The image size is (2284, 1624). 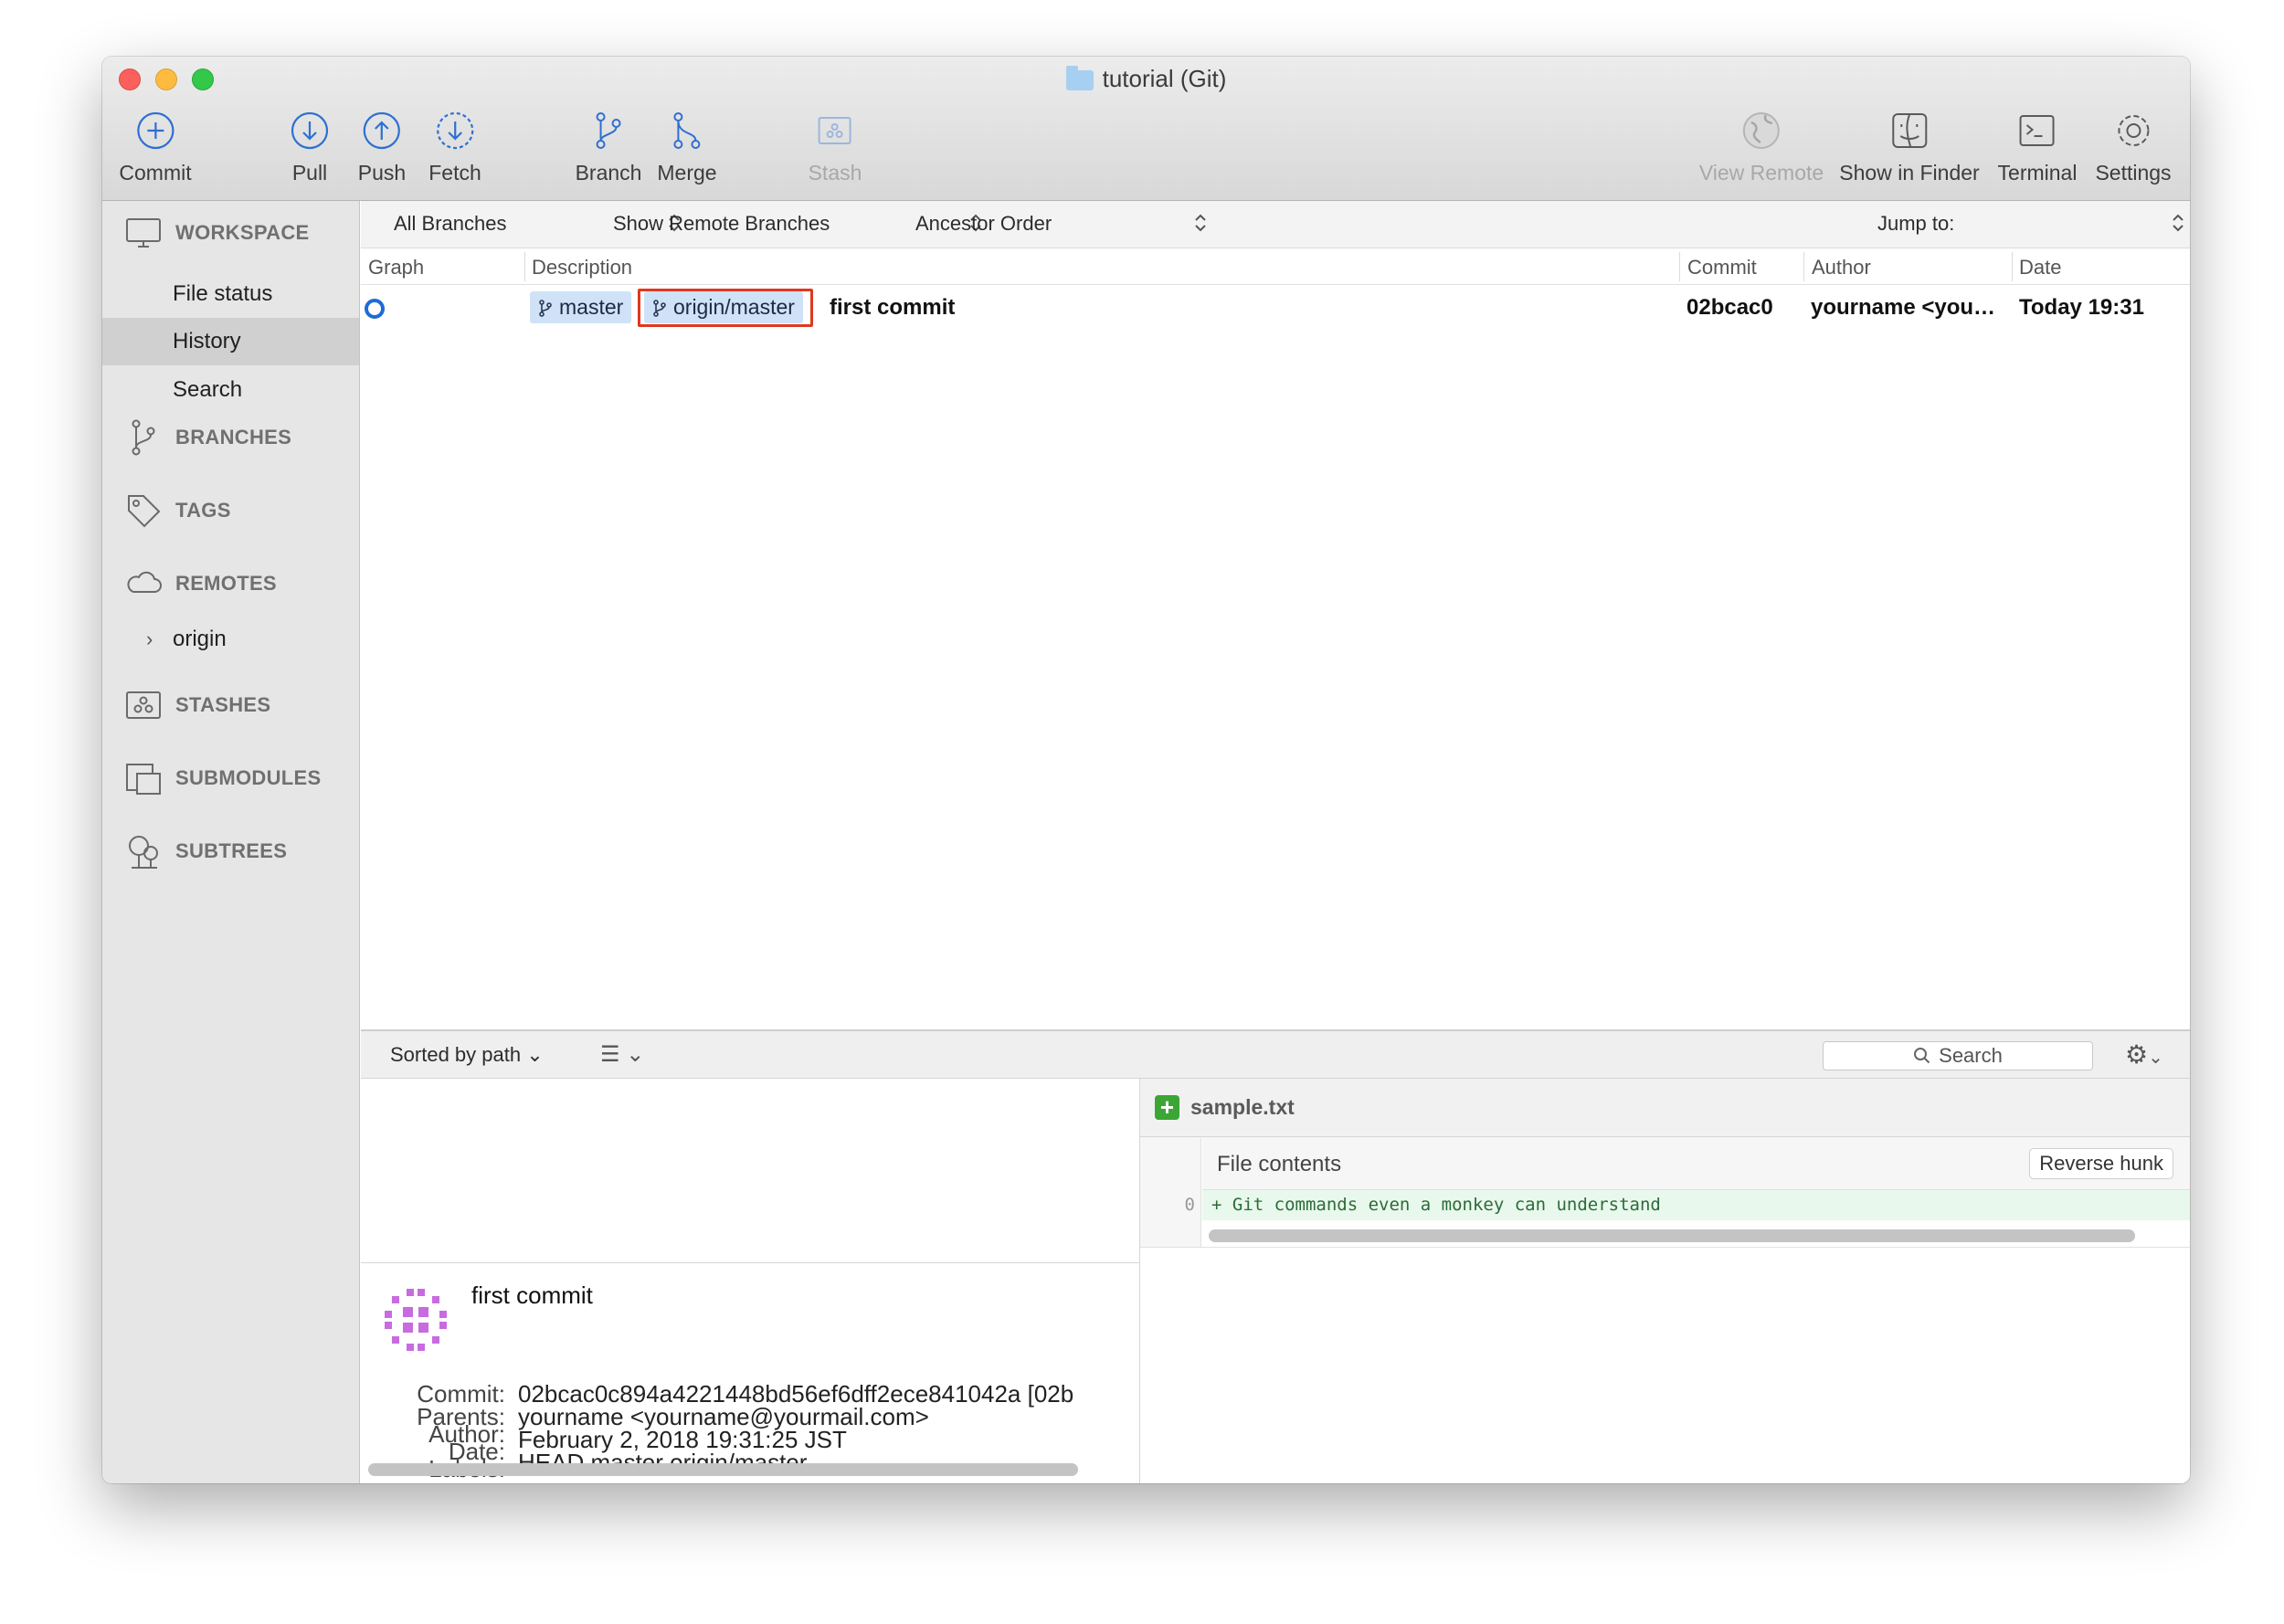 I want to click on terminal-button: Terminal, so click(x=2037, y=146).